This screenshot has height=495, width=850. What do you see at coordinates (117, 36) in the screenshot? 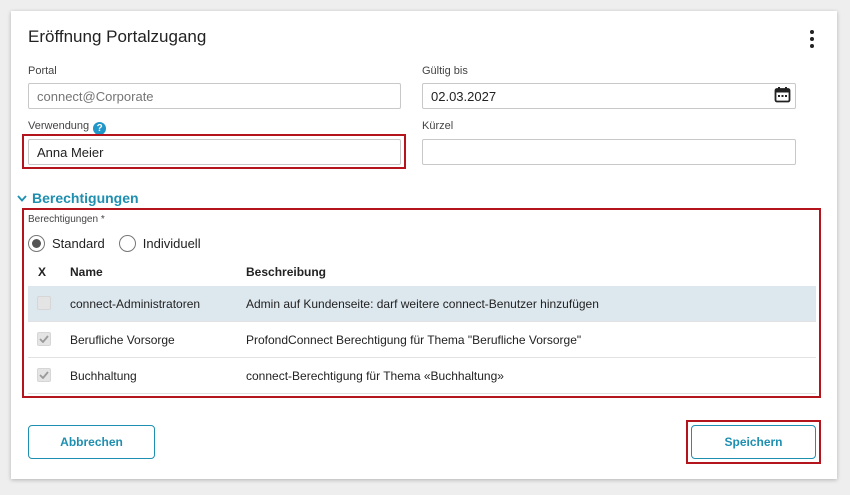
I see `dialog-title: Eröffnung Portalzugang` at bounding box center [117, 36].